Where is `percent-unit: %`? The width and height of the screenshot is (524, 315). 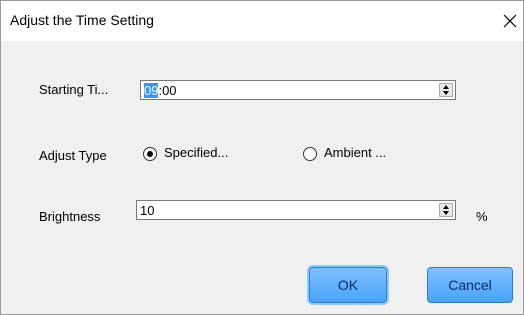
percent-unit: % is located at coordinates (482, 216).